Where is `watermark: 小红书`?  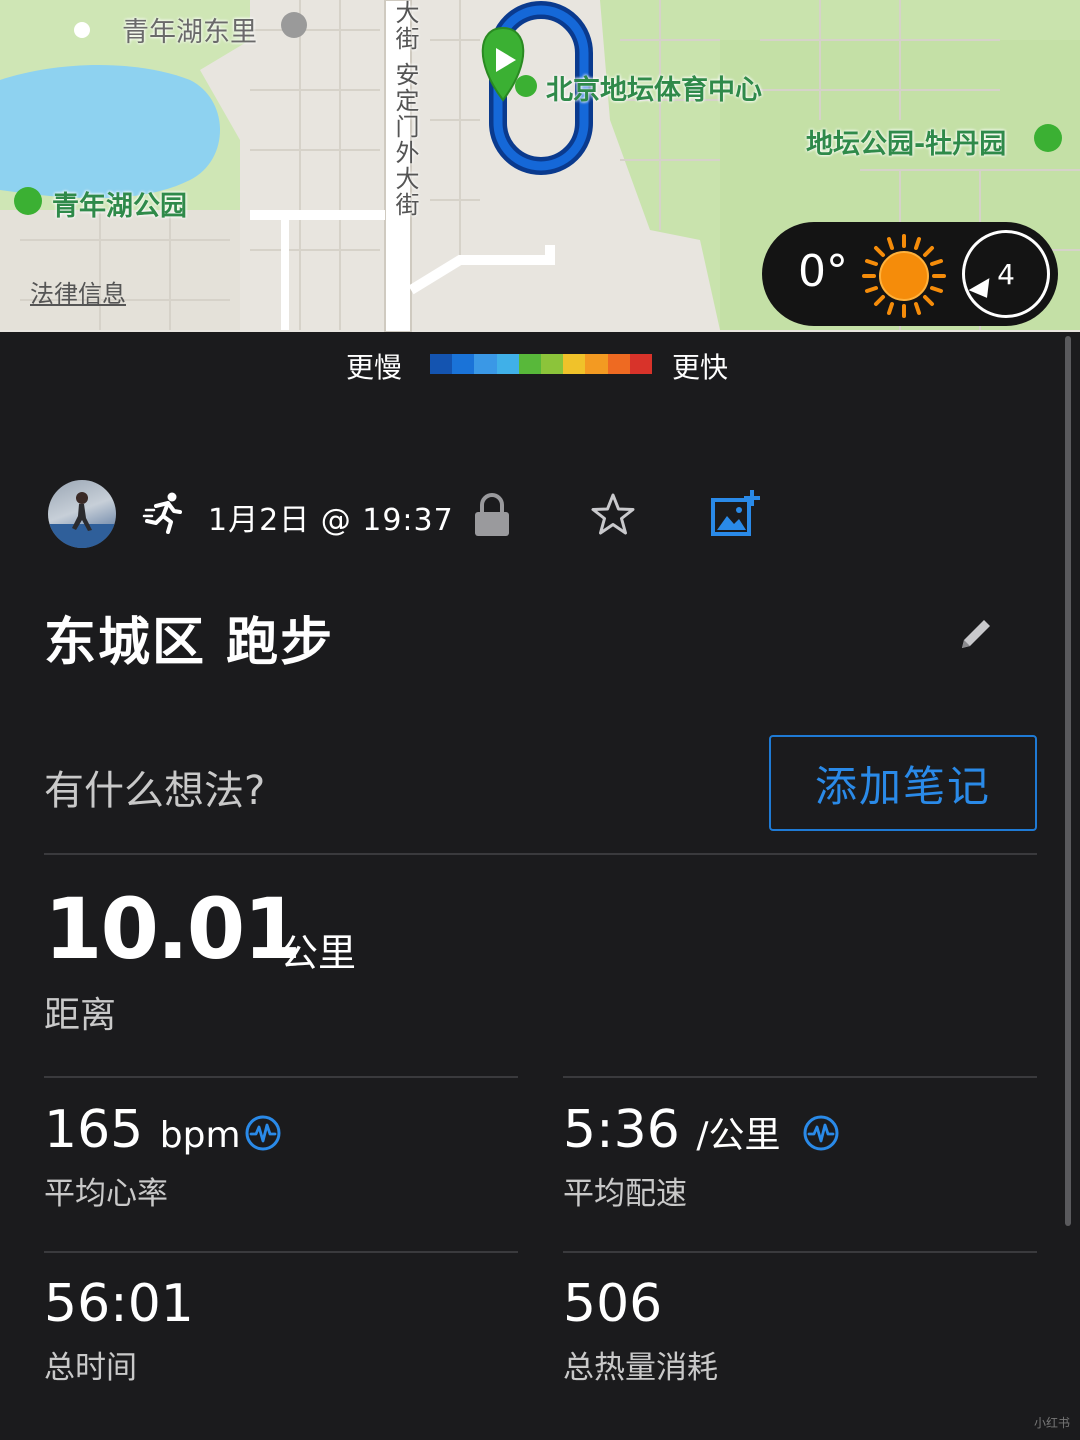 watermark: 小红书 is located at coordinates (1052, 1423).